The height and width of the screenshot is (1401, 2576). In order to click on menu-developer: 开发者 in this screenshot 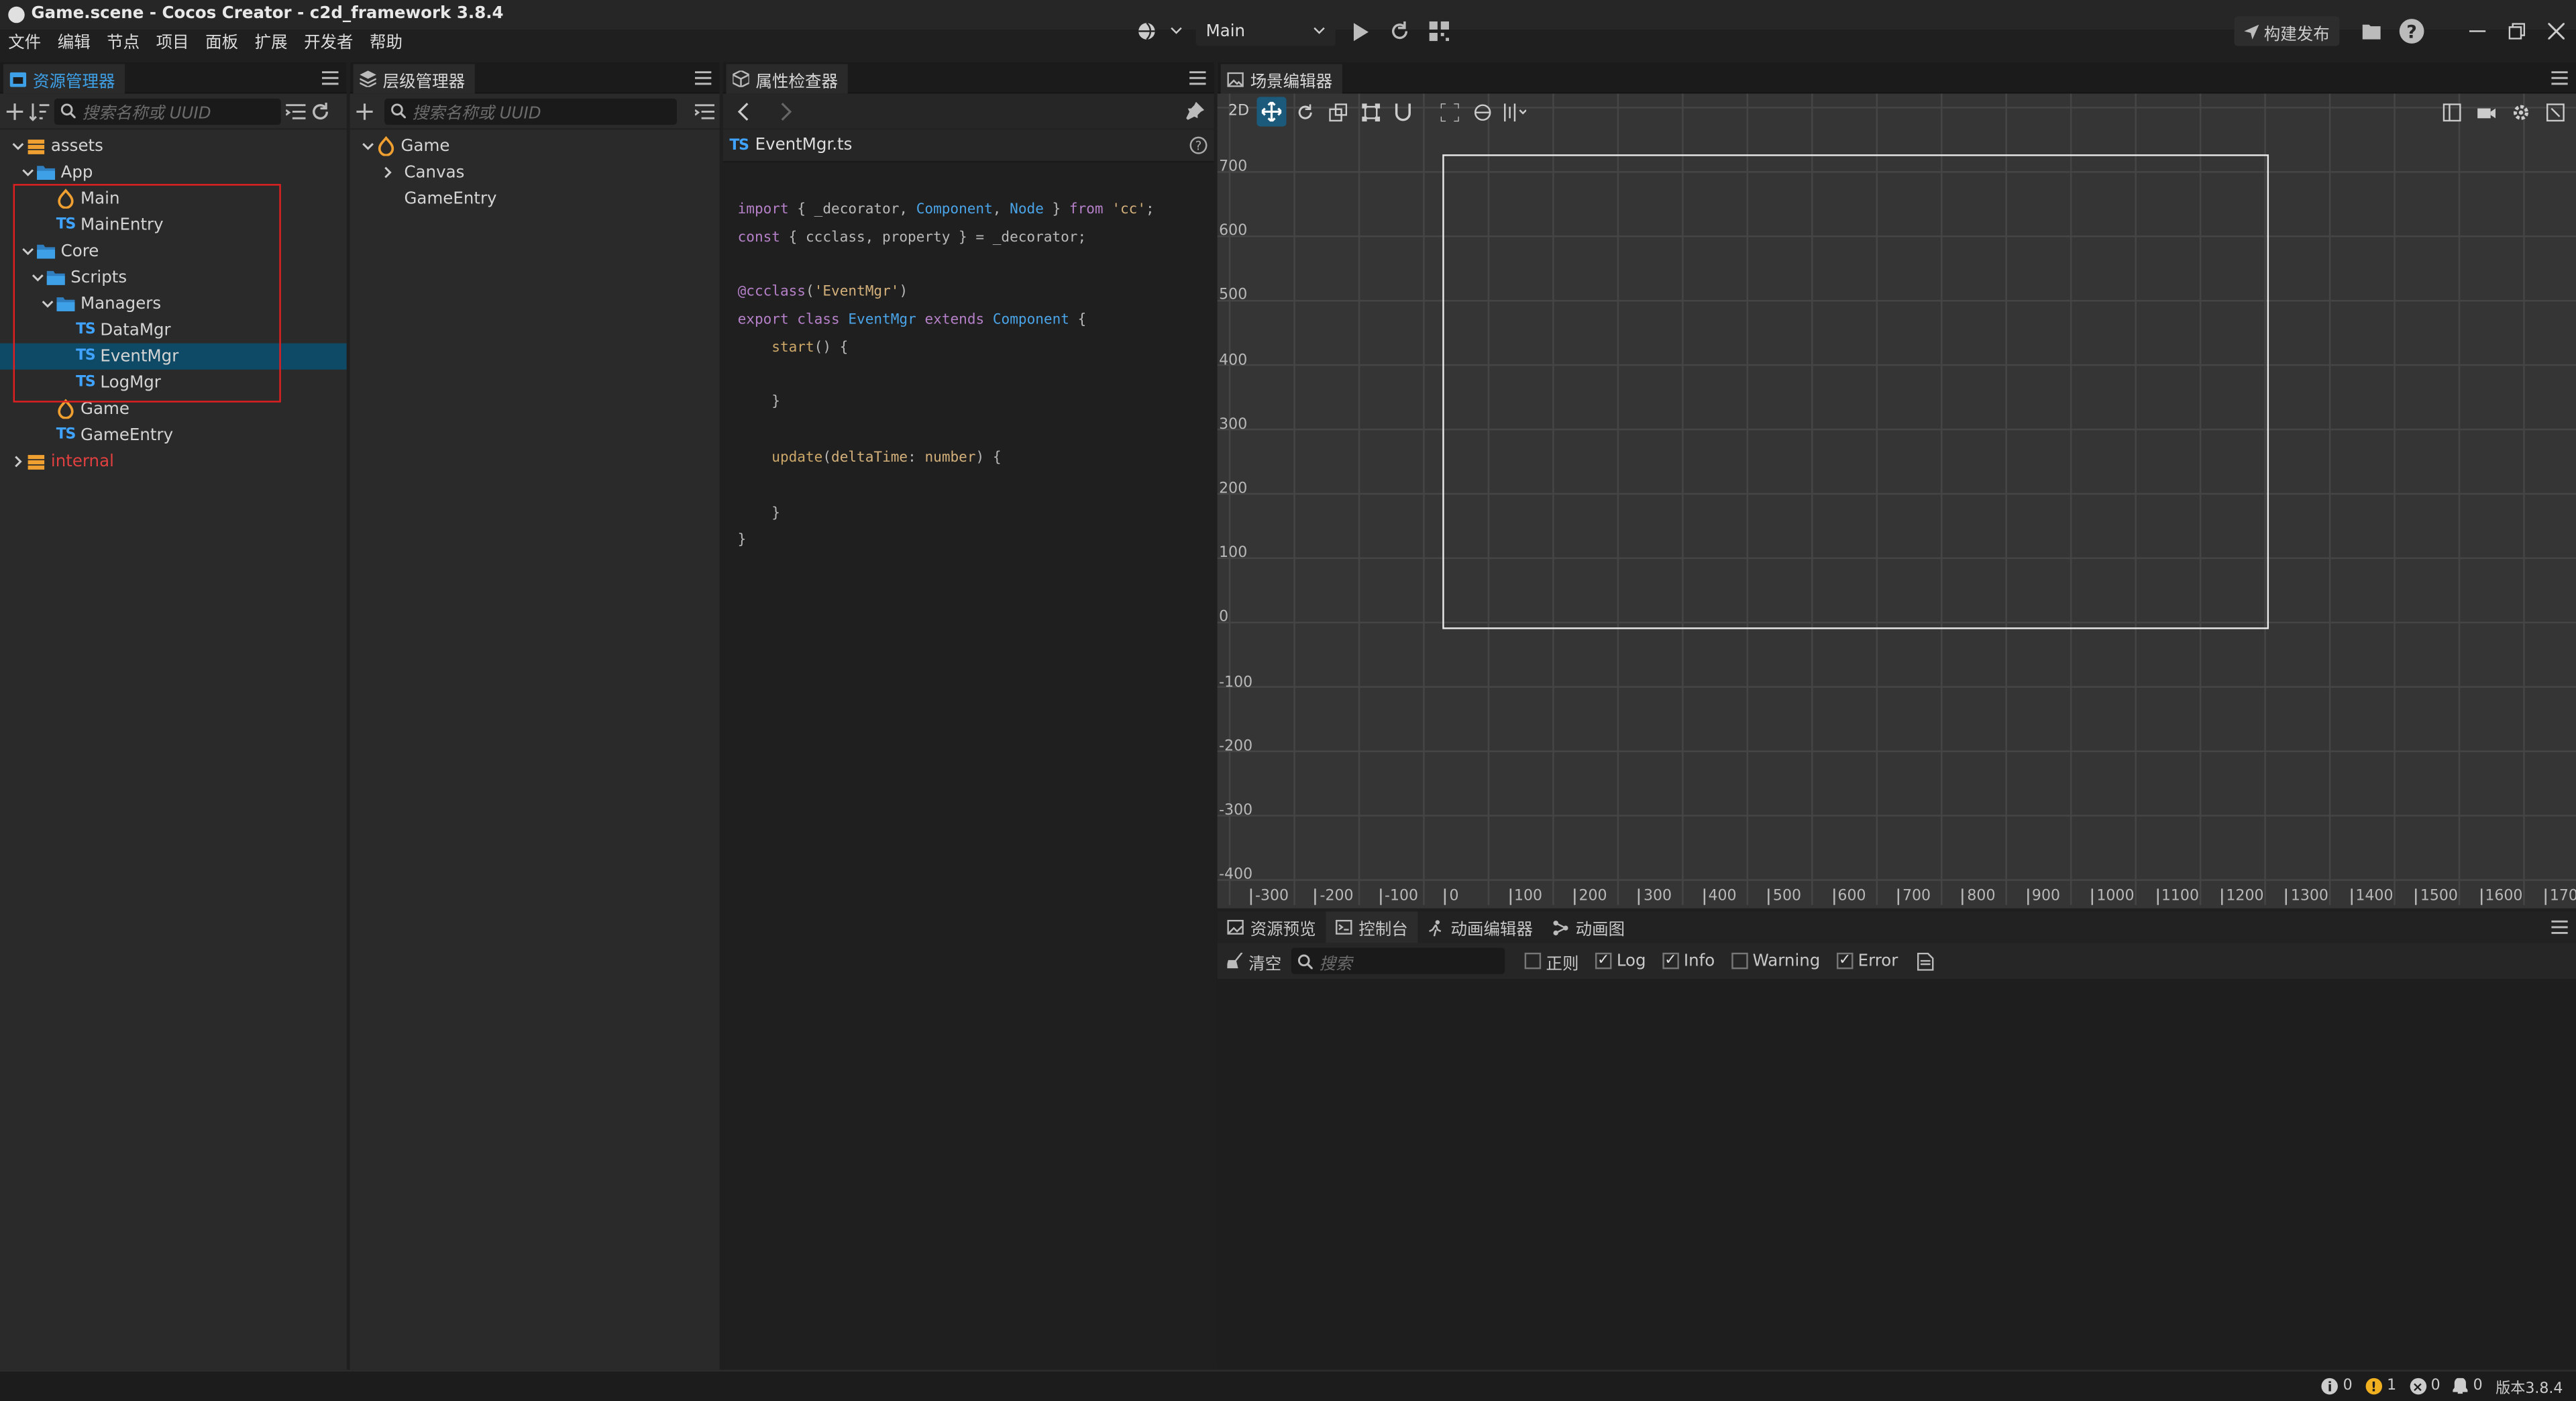, I will do `click(329, 44)`.